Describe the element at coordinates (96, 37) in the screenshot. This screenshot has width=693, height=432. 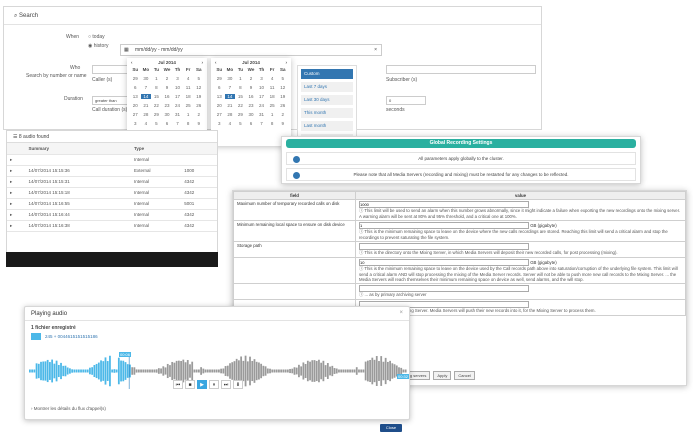
I see `radio-today: ○ today` at that location.